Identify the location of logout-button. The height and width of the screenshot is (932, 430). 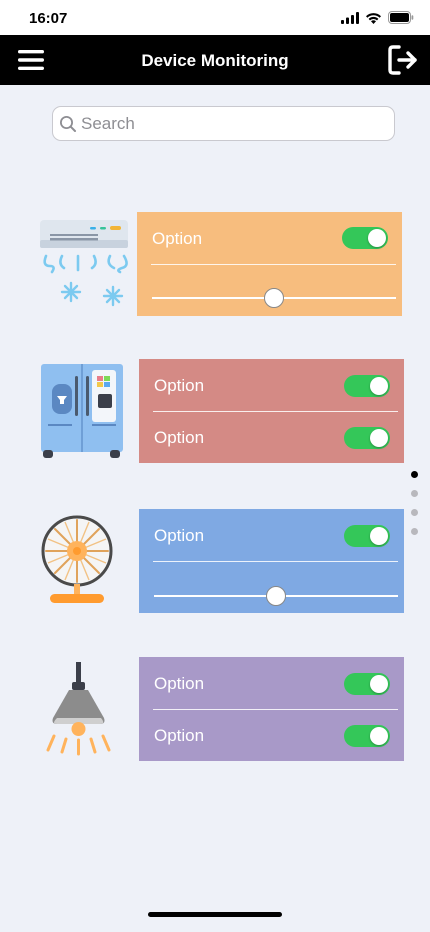
(403, 60).